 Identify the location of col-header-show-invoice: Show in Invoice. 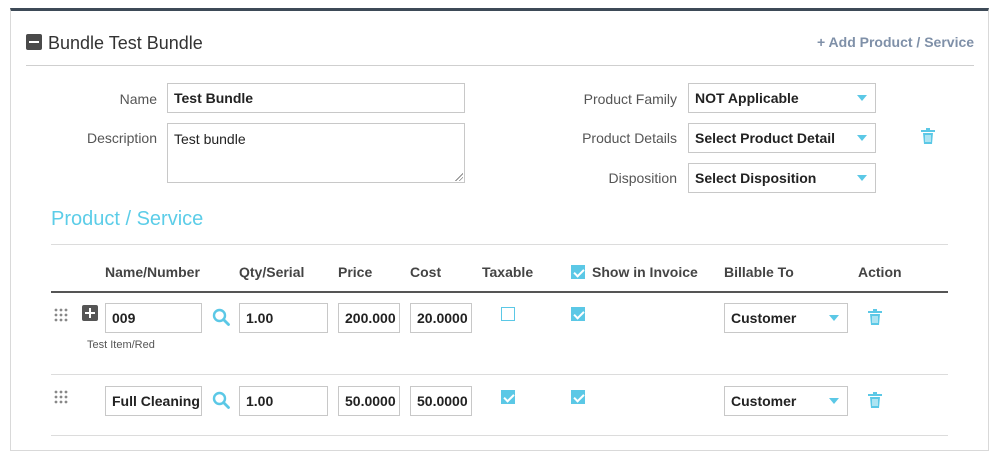
(645, 272).